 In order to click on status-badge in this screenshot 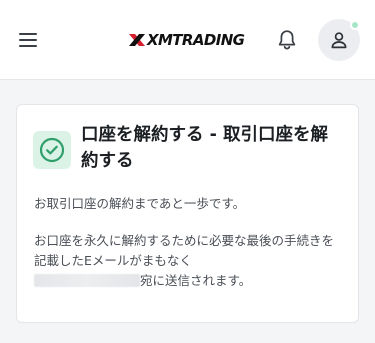, I will do `click(52, 150)`.